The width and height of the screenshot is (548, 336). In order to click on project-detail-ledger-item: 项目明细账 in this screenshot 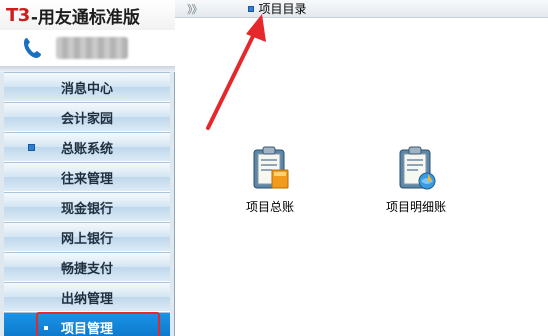, I will do `click(416, 179)`.